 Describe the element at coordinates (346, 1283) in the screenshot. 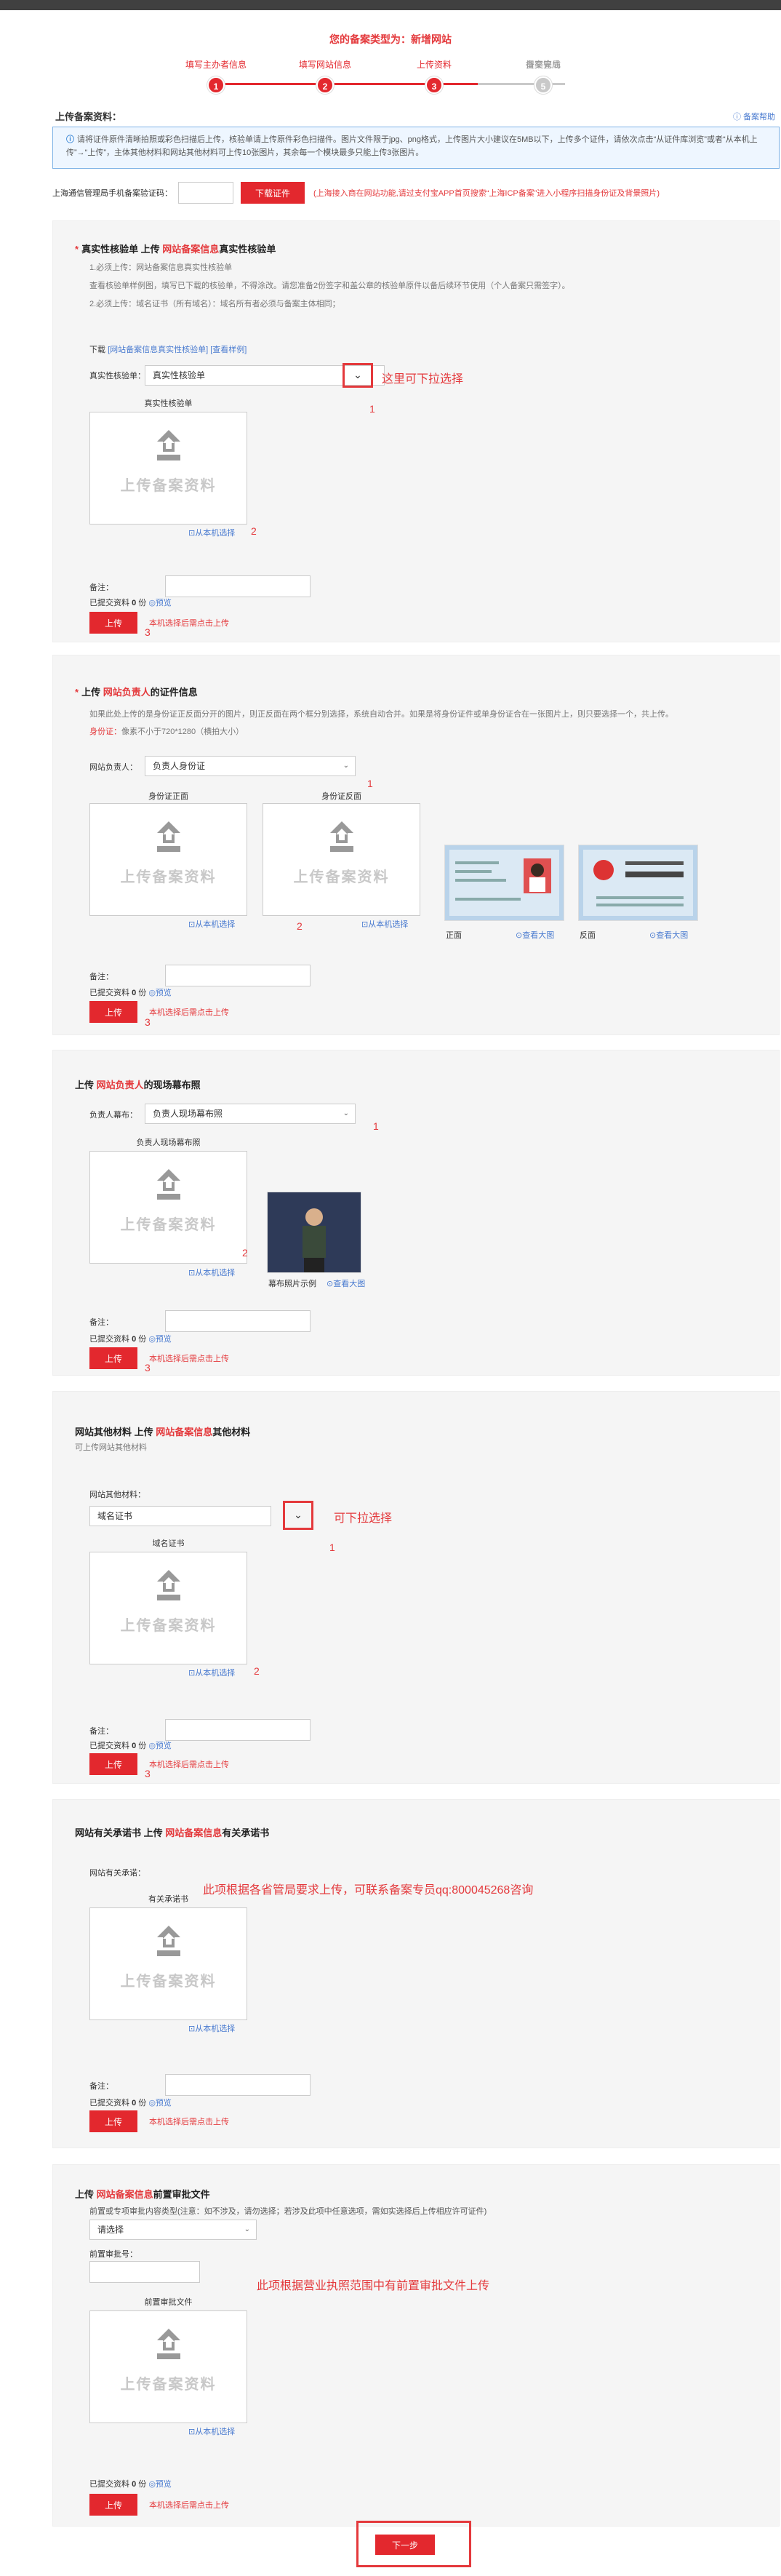

I see `view-large-link: ⊙查看大图` at that location.